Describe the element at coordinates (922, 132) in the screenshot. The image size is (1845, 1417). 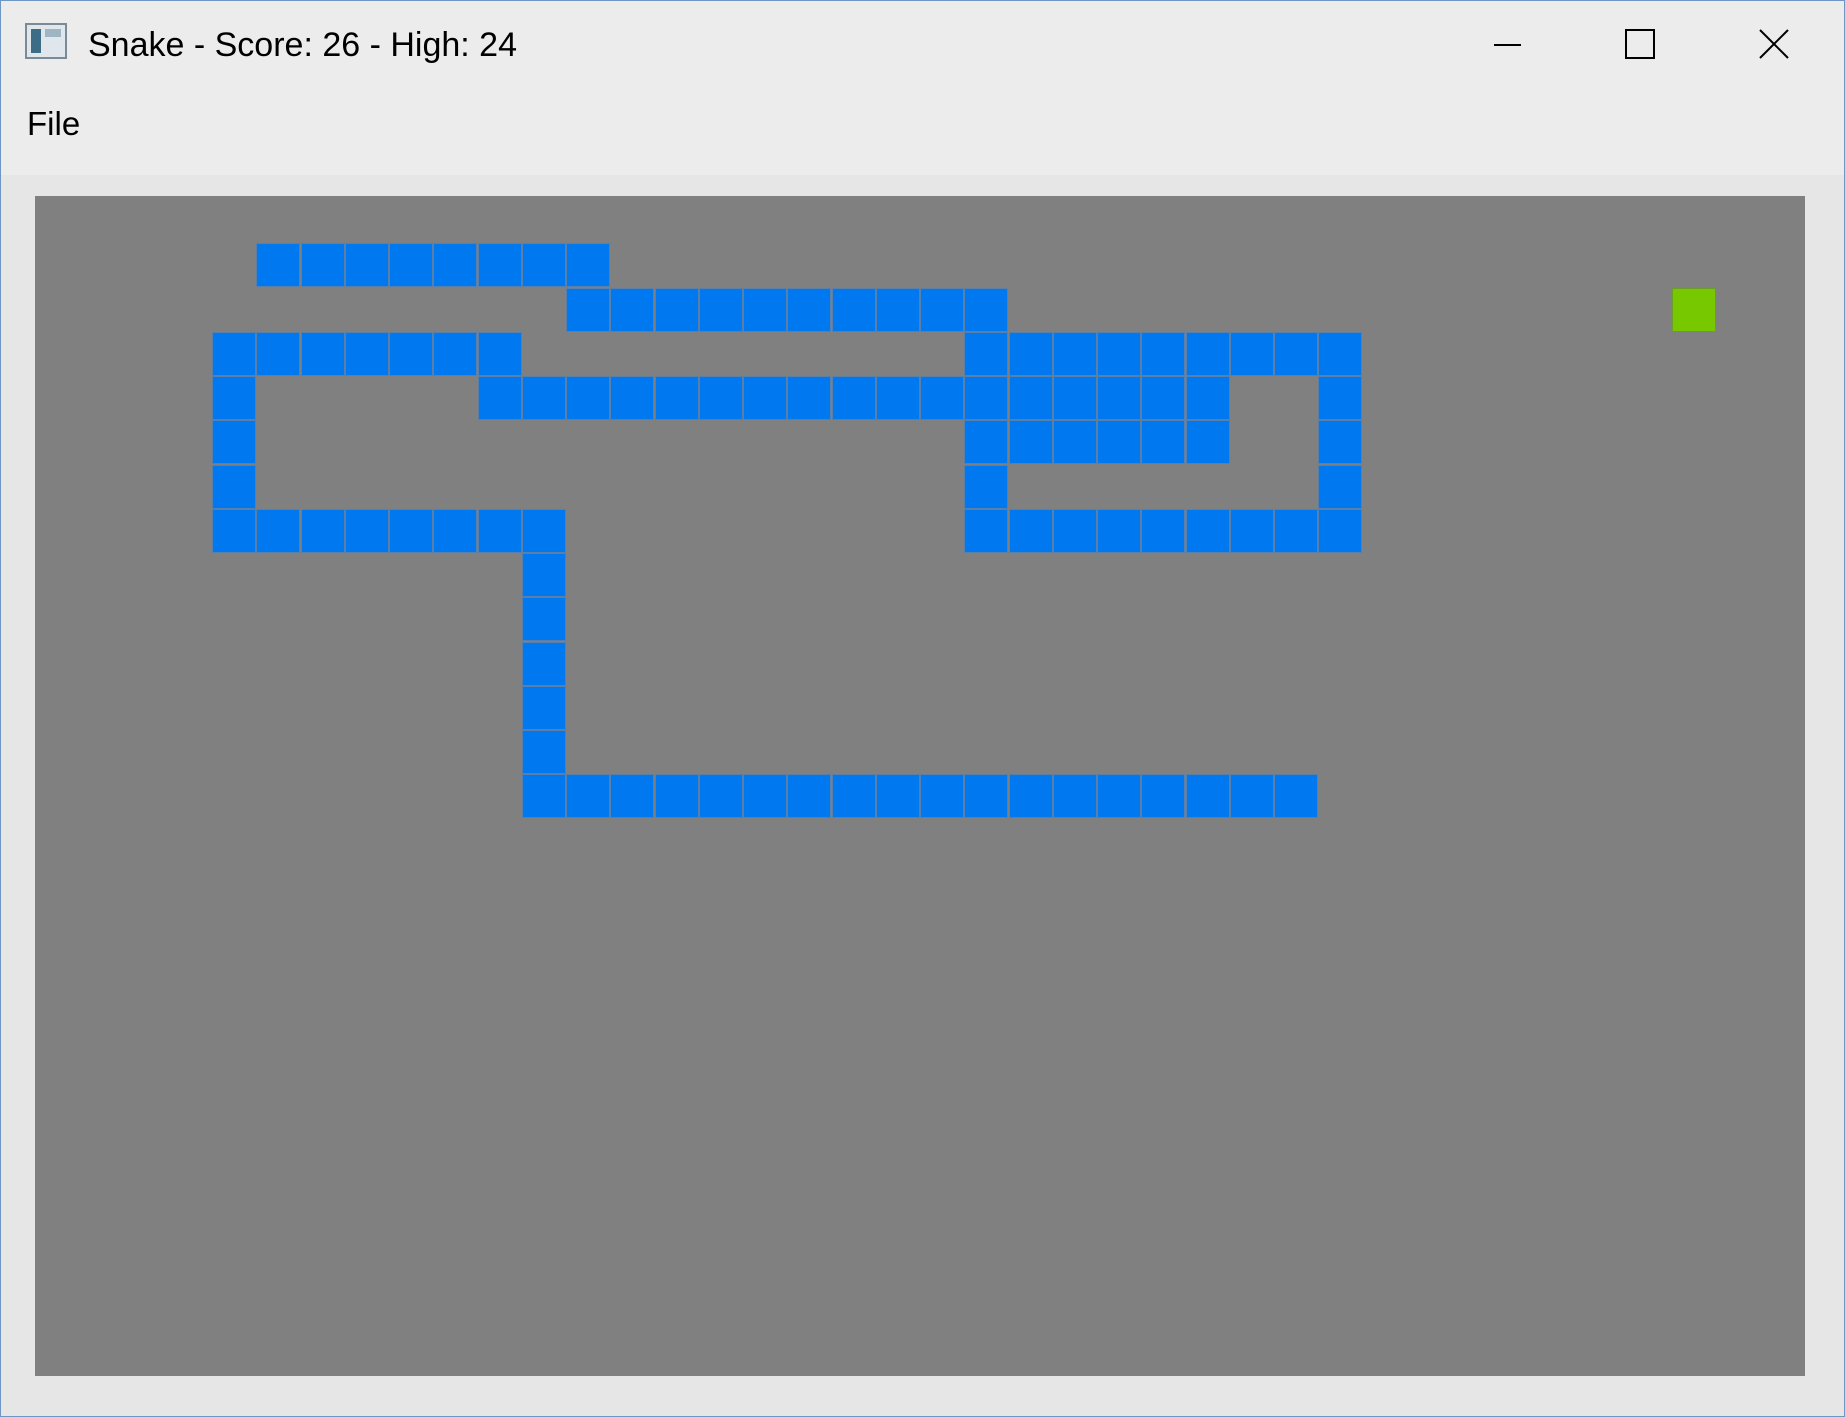
I see `menu-bar: File` at that location.